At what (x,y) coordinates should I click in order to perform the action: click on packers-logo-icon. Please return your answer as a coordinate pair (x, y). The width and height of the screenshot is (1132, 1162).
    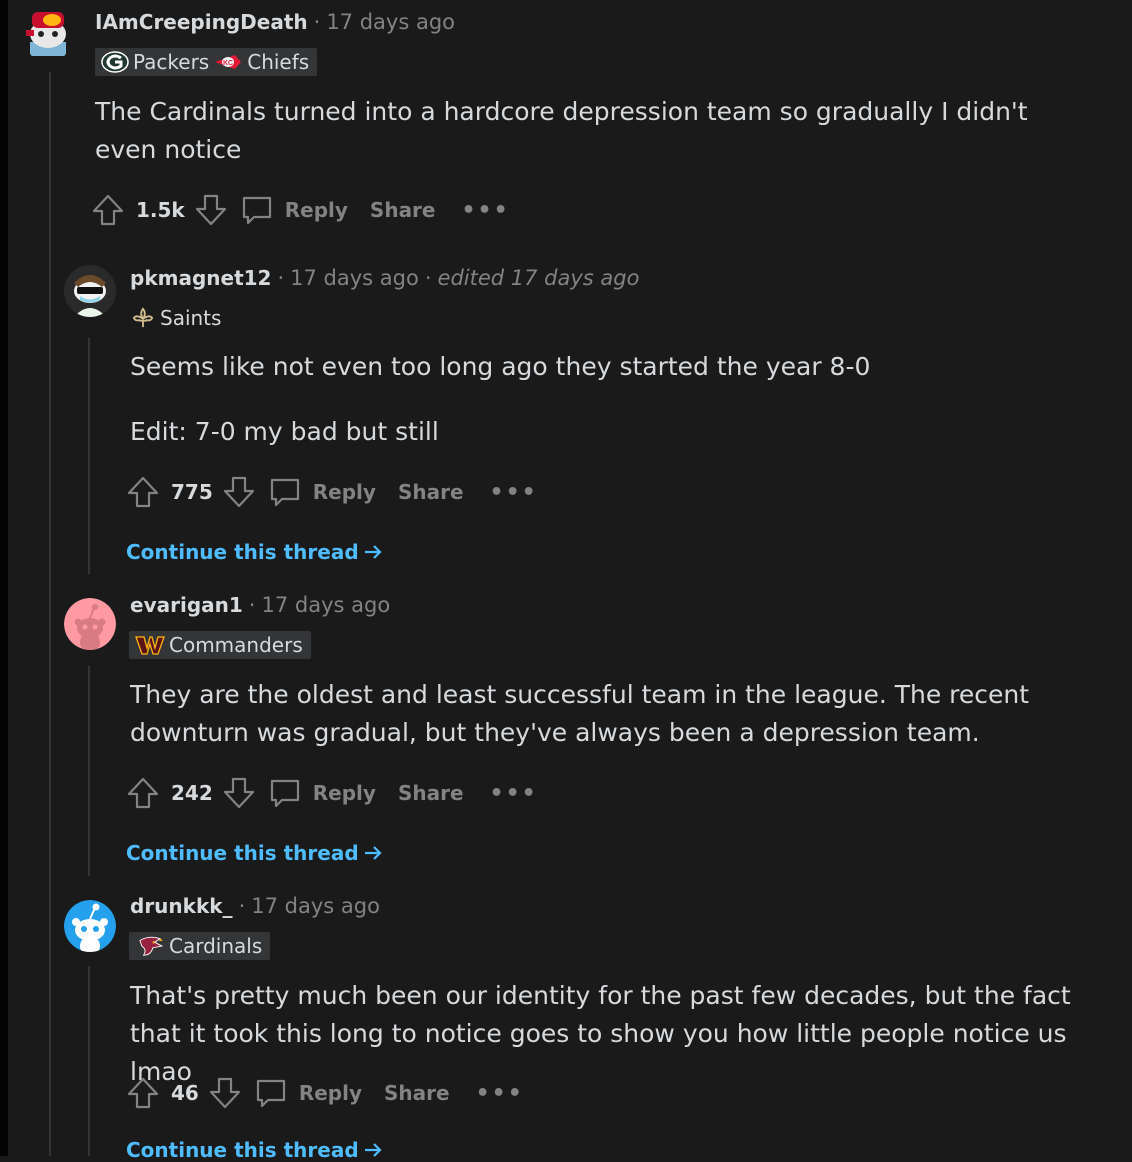
    Looking at the image, I should click on (115, 62).